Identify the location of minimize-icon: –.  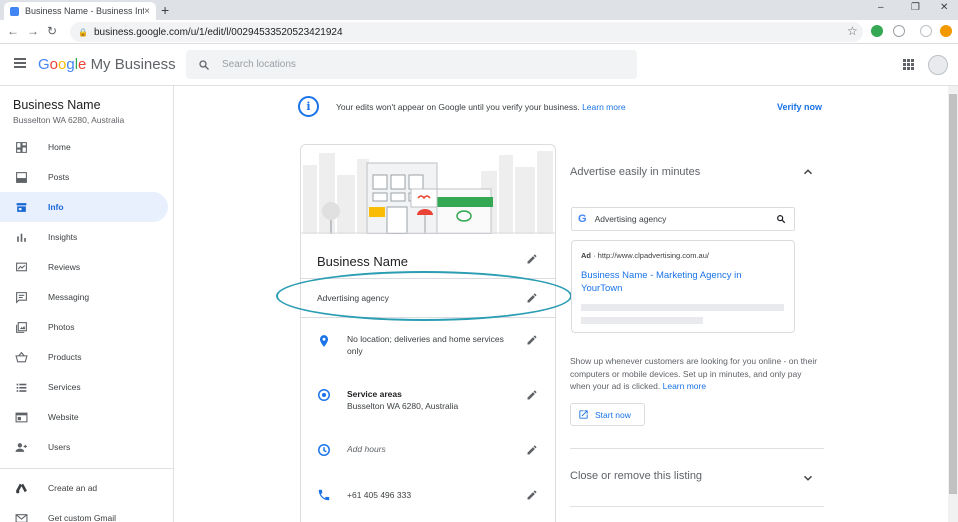
(881, 7).